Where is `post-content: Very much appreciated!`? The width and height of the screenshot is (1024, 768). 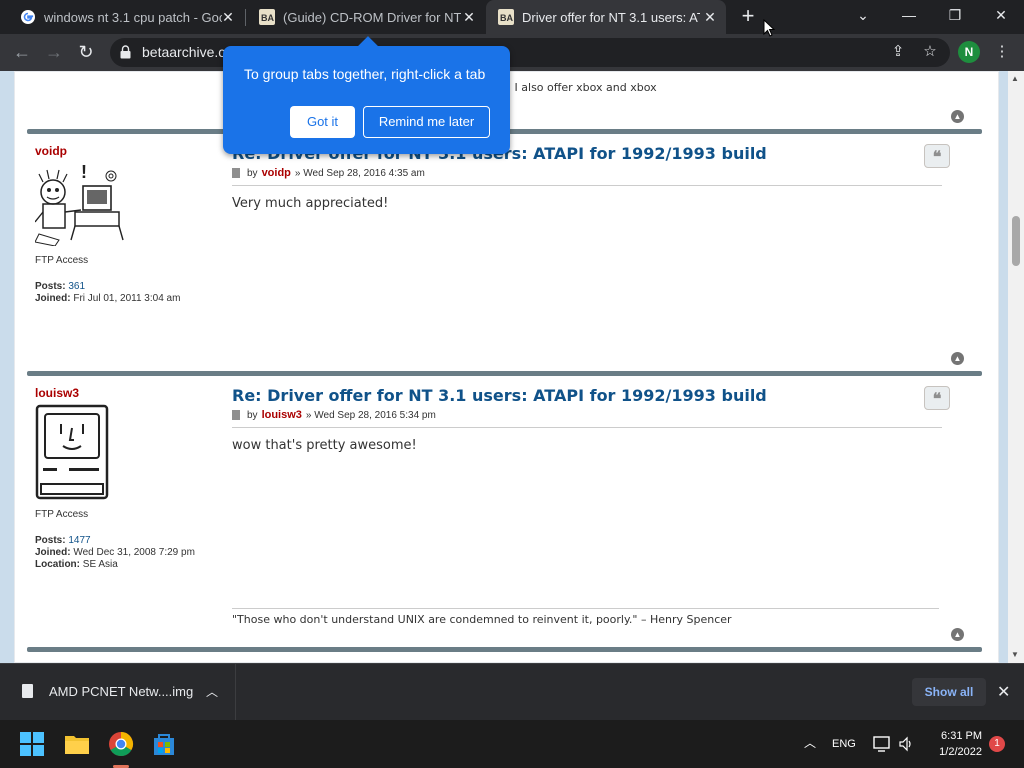
post-content: Very much appreciated! is located at coordinates (310, 203).